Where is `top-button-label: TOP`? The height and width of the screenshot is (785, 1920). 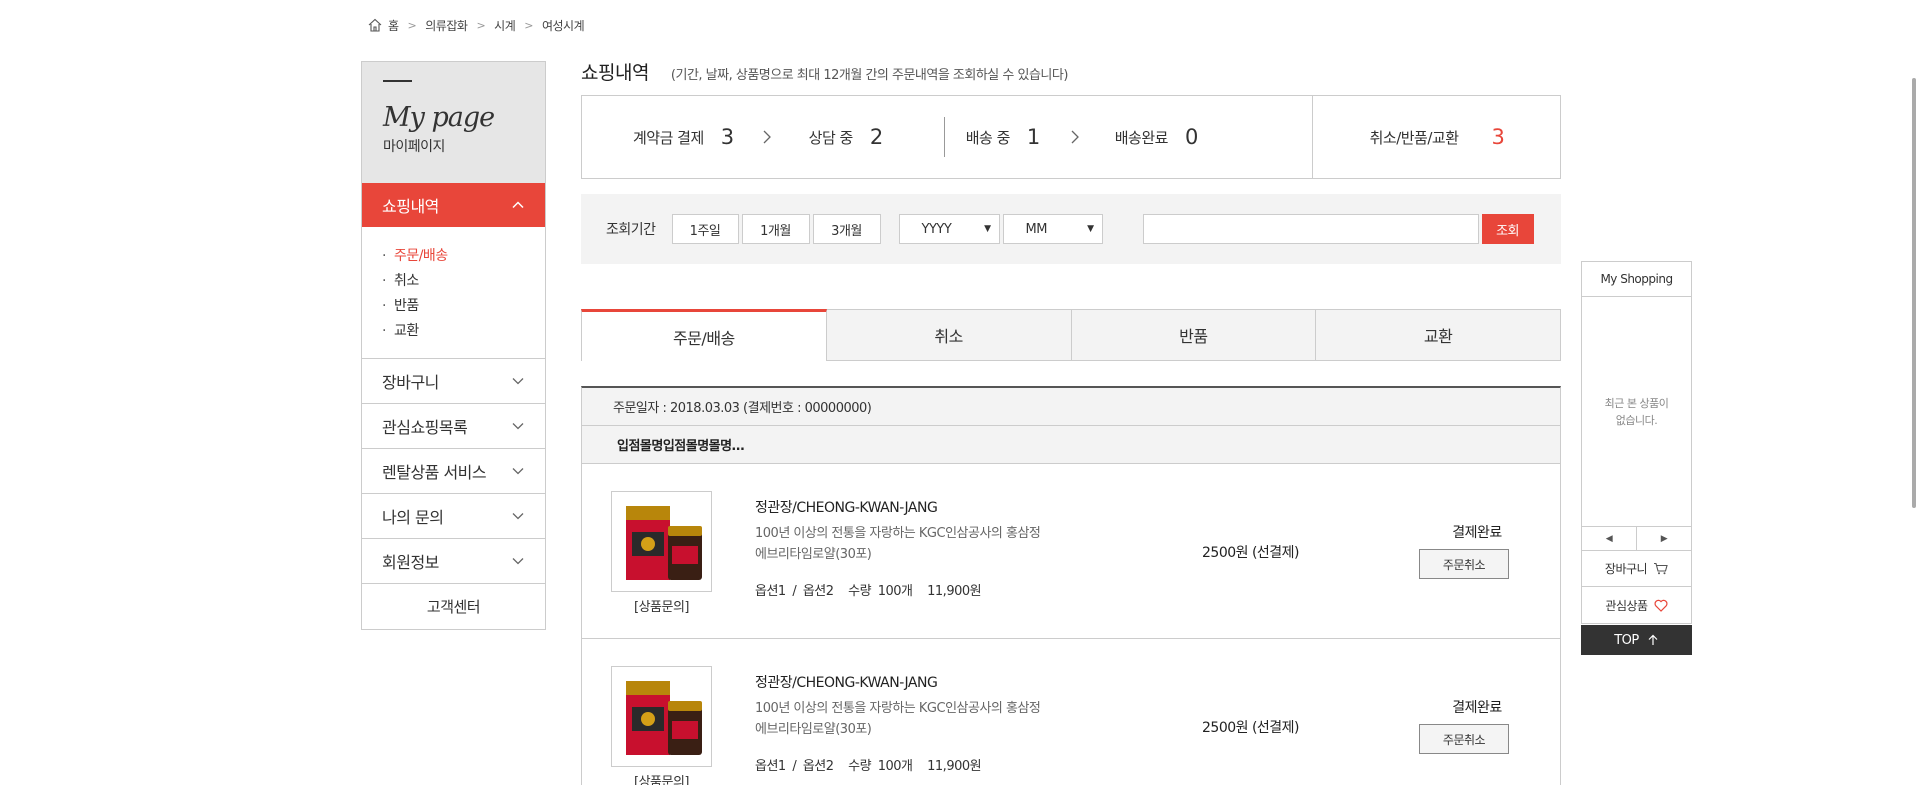 top-button-label: TOP is located at coordinates (1626, 640).